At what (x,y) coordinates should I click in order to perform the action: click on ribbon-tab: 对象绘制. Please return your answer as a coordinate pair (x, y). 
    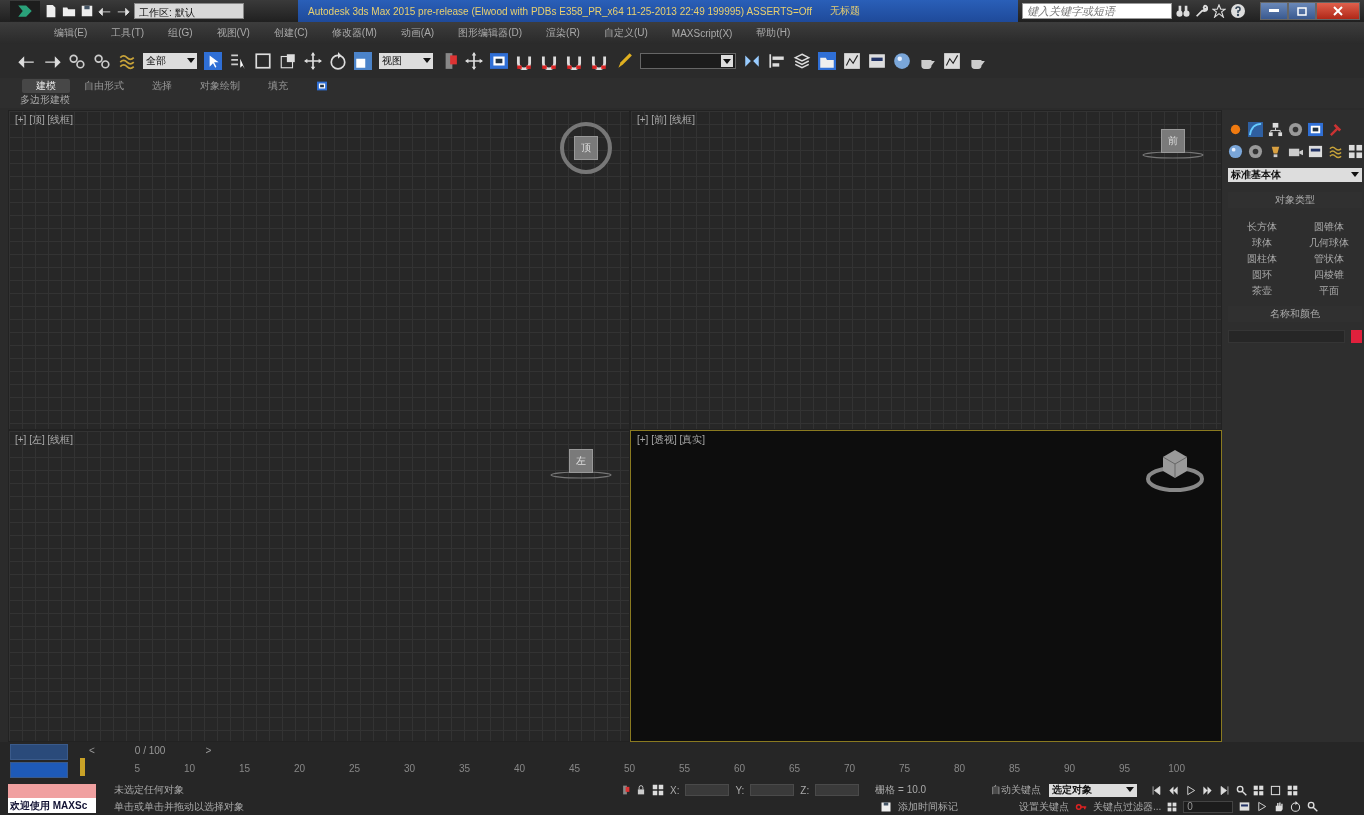
    Looking at the image, I should click on (220, 85).